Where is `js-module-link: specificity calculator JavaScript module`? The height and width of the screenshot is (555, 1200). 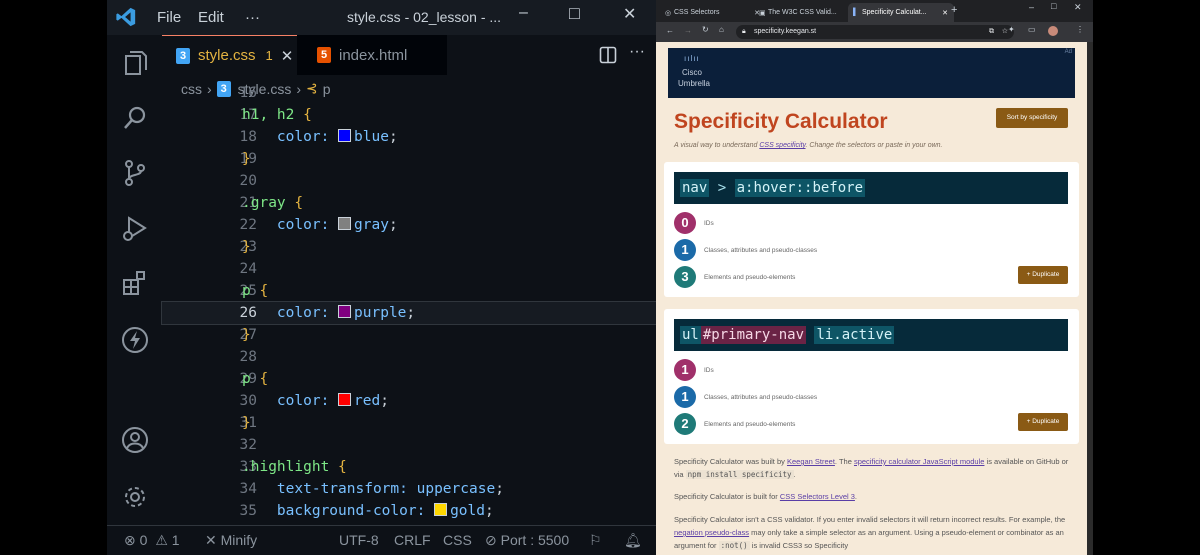
js-module-link: specificity calculator JavaScript module is located at coordinates (919, 461).